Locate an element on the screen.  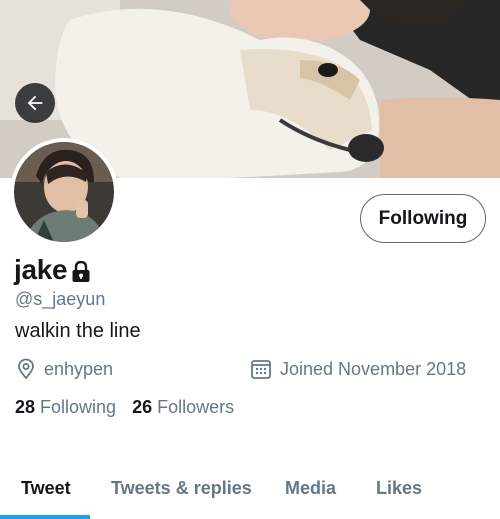
joined-text: Joined November 2018 is located at coordinates (373, 368).